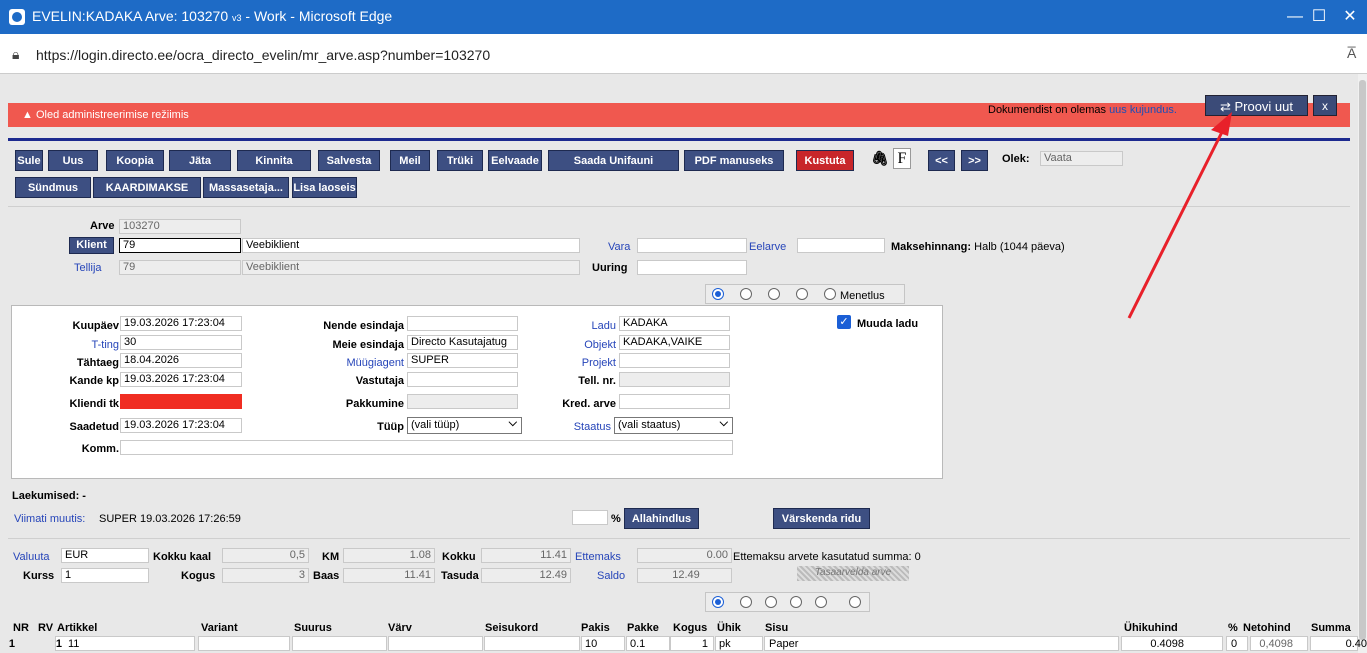 The image size is (1367, 653). What do you see at coordinates (94, 427) in the screenshot?
I see `saadetud-label: Saadetud` at bounding box center [94, 427].